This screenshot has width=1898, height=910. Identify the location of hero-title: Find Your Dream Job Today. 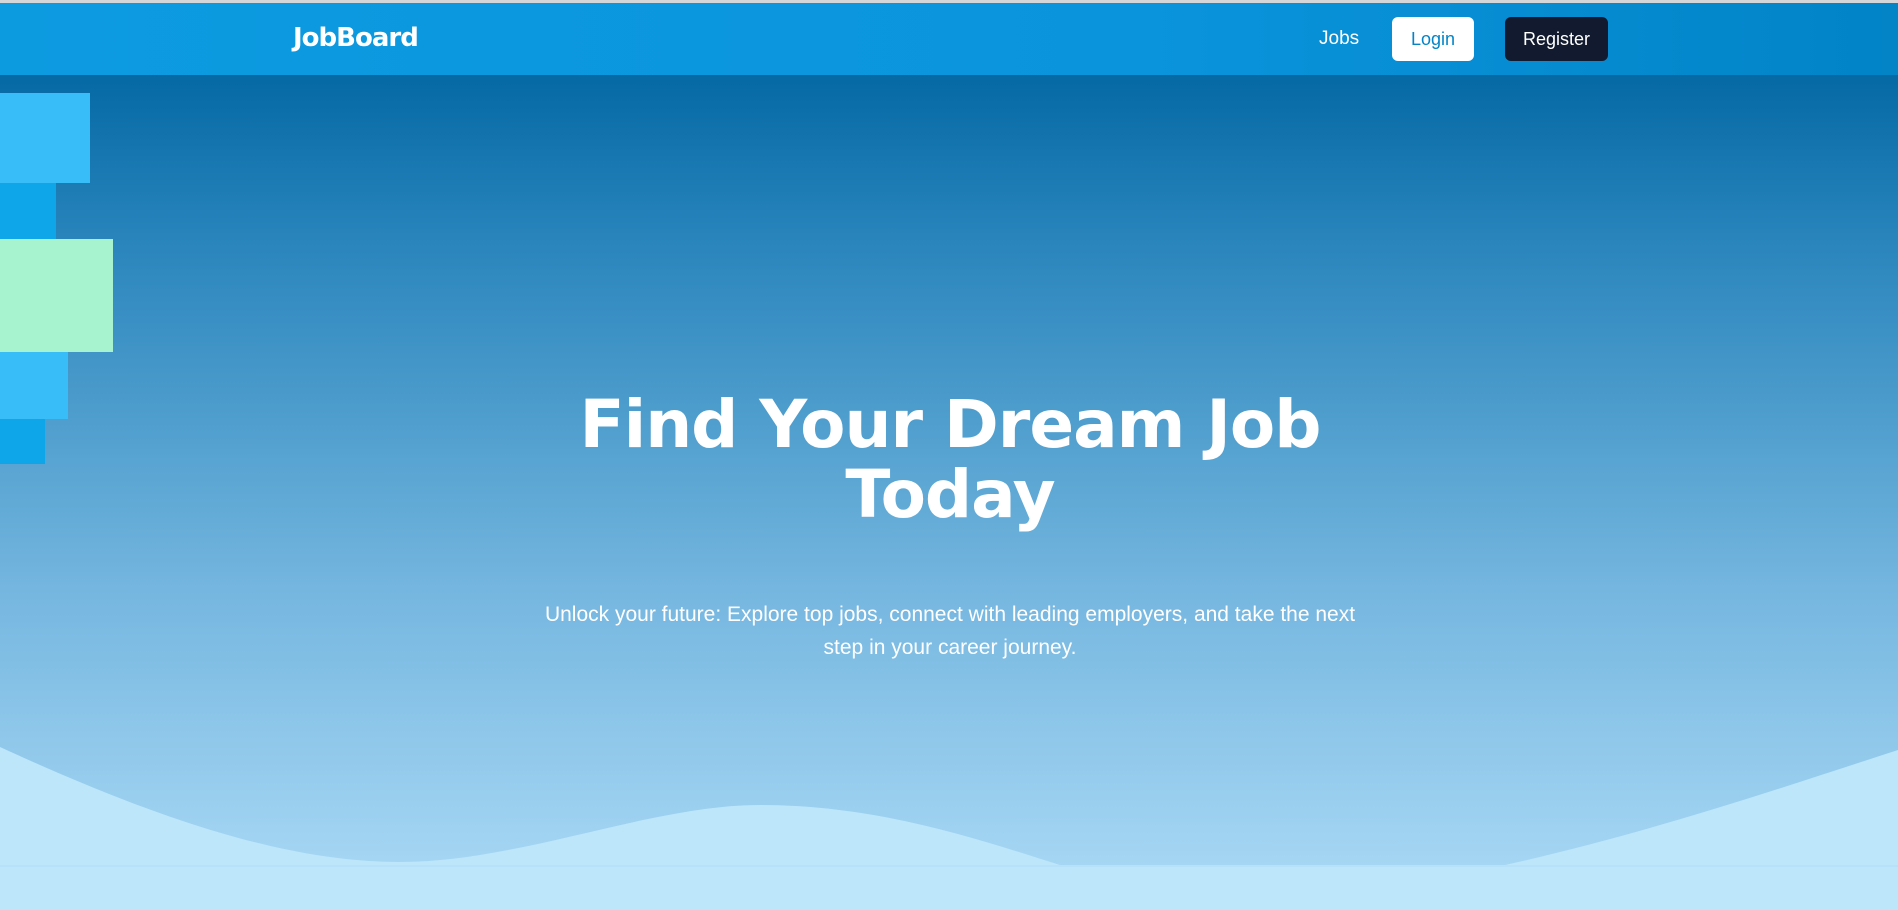
(950, 459).